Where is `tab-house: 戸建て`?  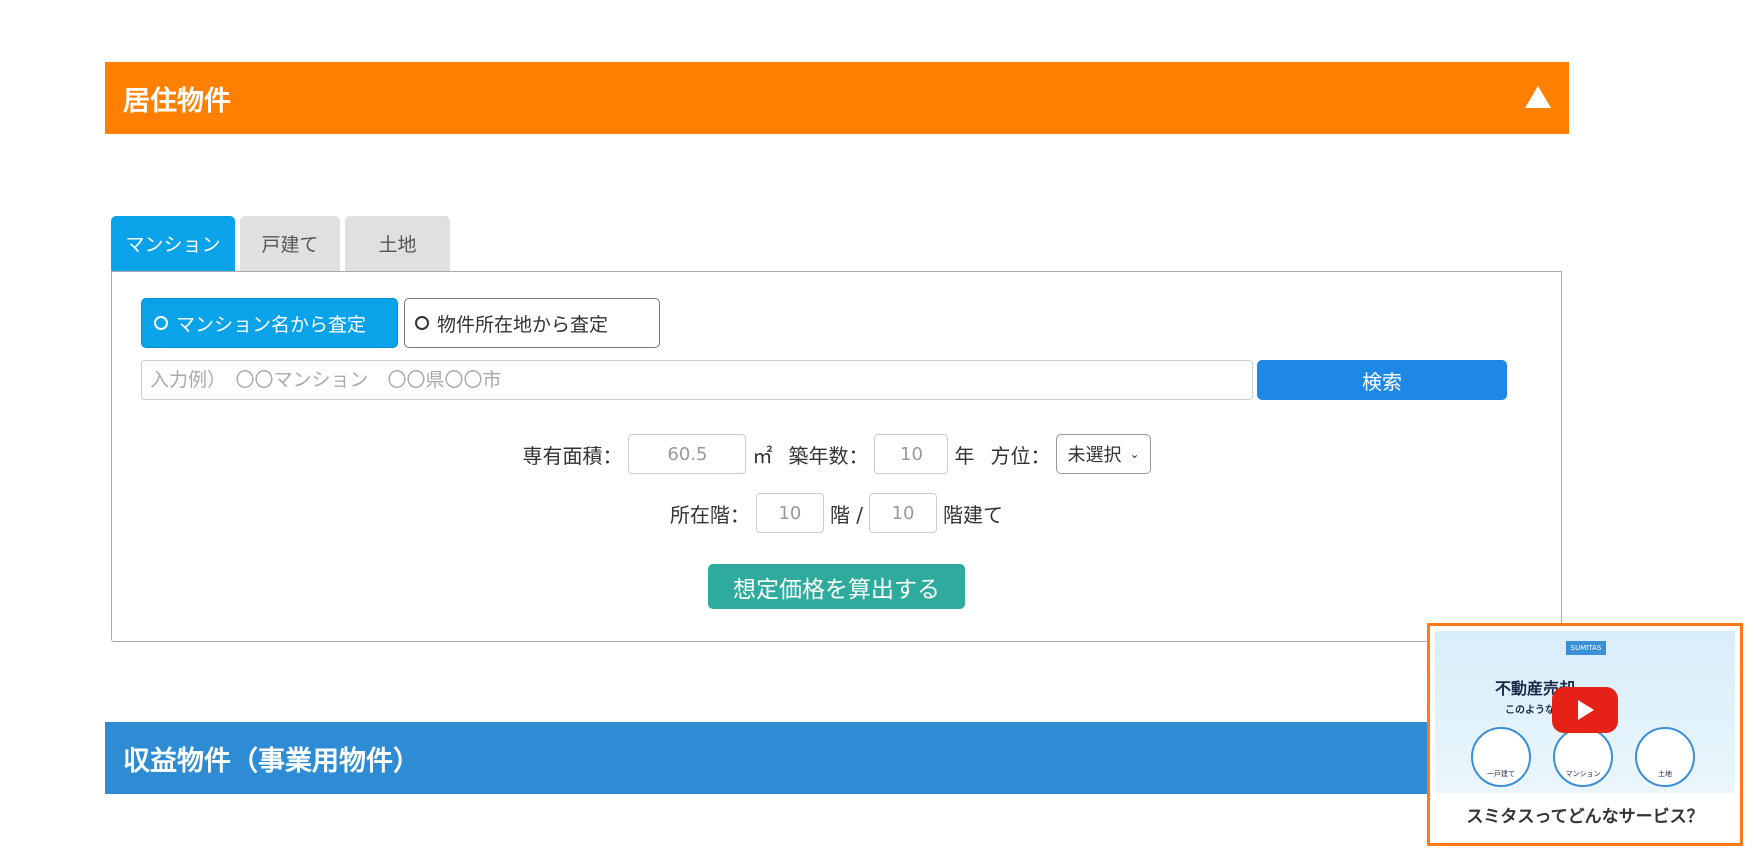 tab-house: 戸建て is located at coordinates (290, 243).